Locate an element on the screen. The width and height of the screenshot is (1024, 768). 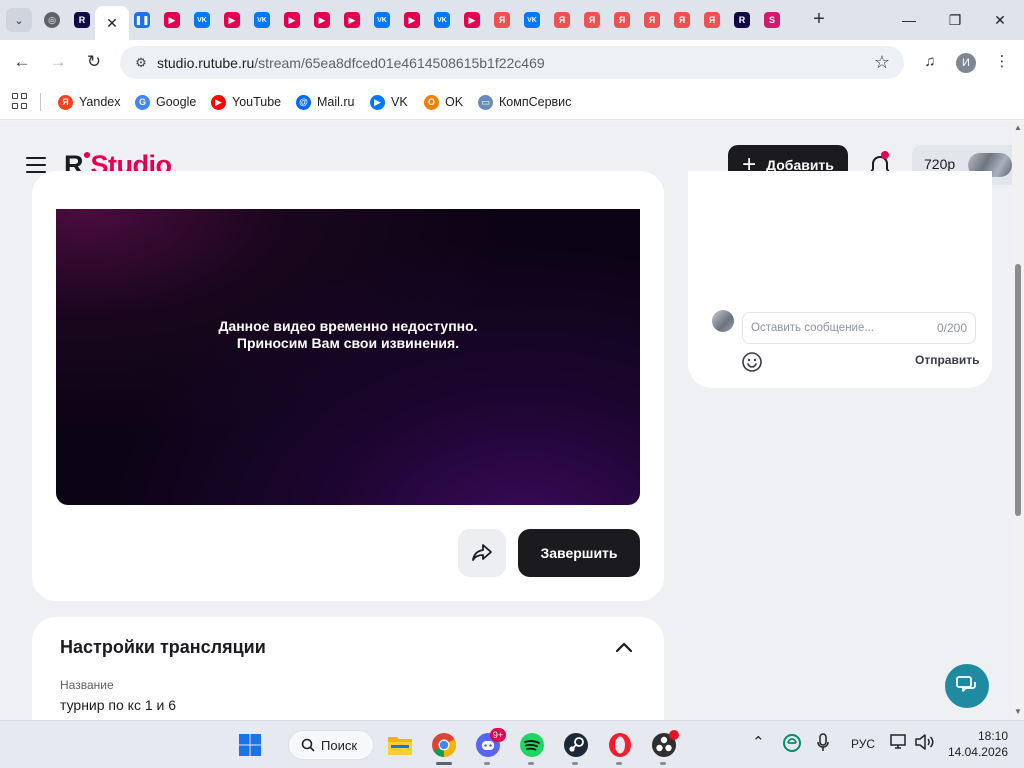
site-info-icon: ⚙ is located at coordinates (141, 63).